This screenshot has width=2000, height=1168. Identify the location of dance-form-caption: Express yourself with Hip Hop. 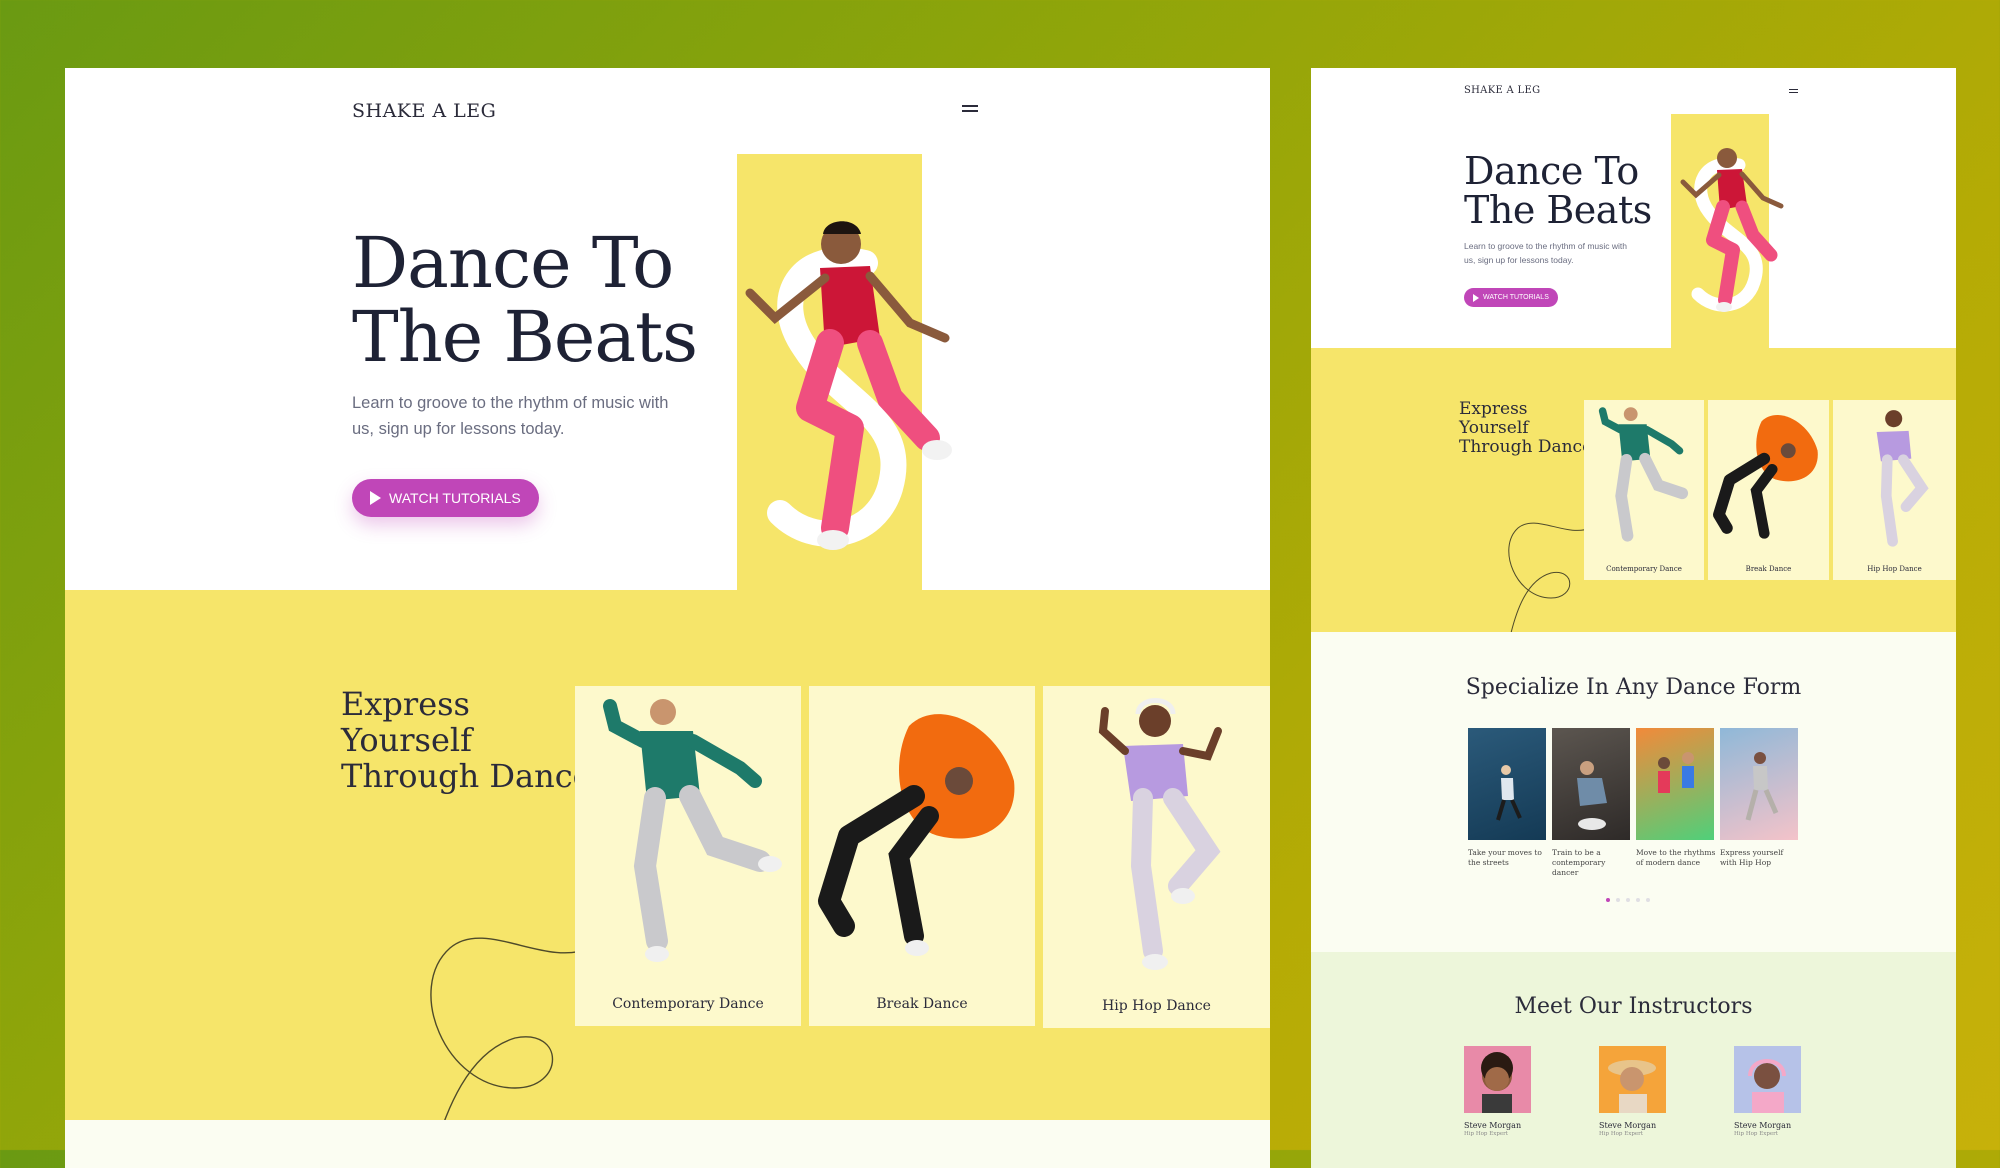
(1752, 857).